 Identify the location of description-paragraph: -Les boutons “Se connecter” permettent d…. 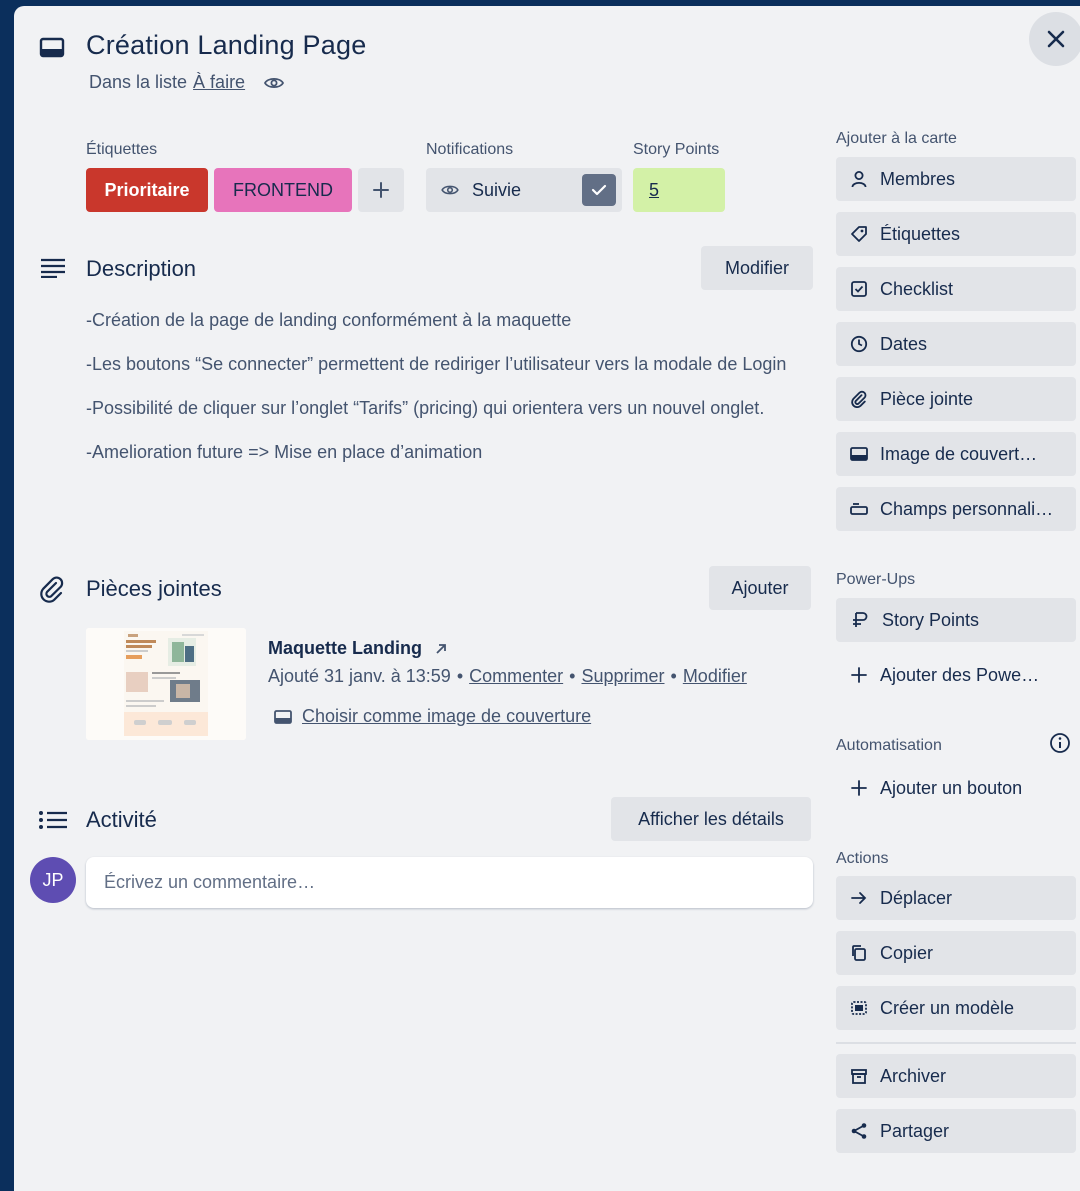
(436, 364).